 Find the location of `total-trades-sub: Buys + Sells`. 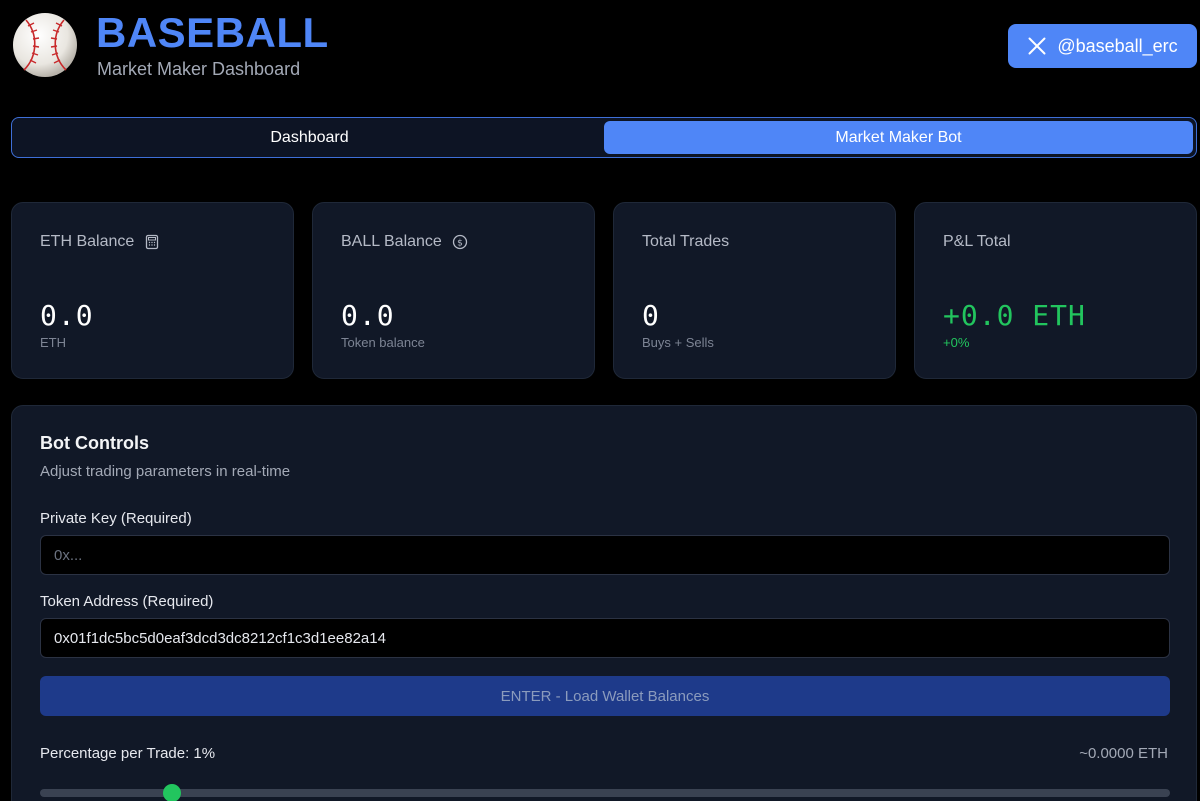

total-trades-sub: Buys + Sells is located at coordinates (678, 342).